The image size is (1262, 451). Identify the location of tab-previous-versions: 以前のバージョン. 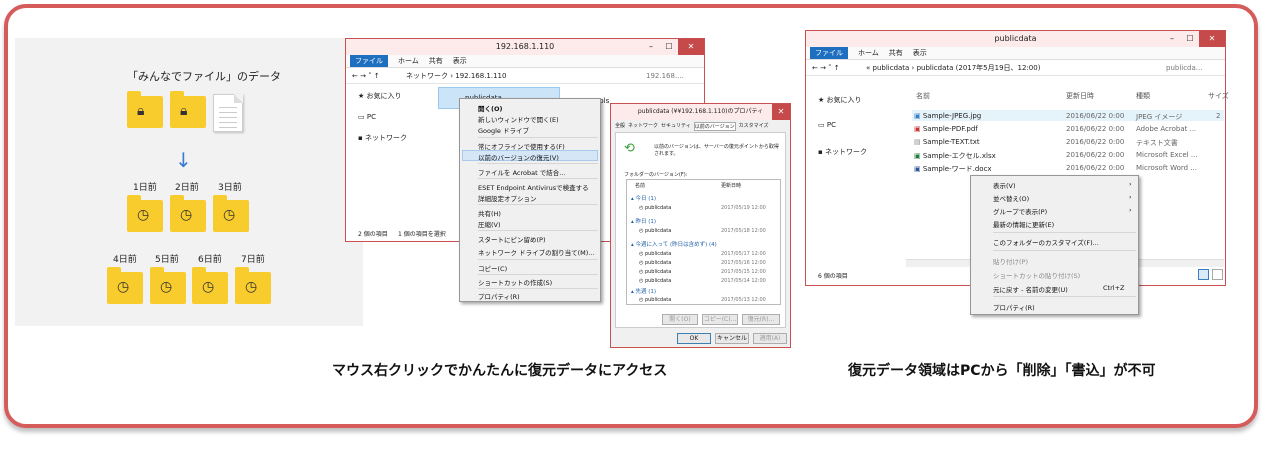
(714, 126).